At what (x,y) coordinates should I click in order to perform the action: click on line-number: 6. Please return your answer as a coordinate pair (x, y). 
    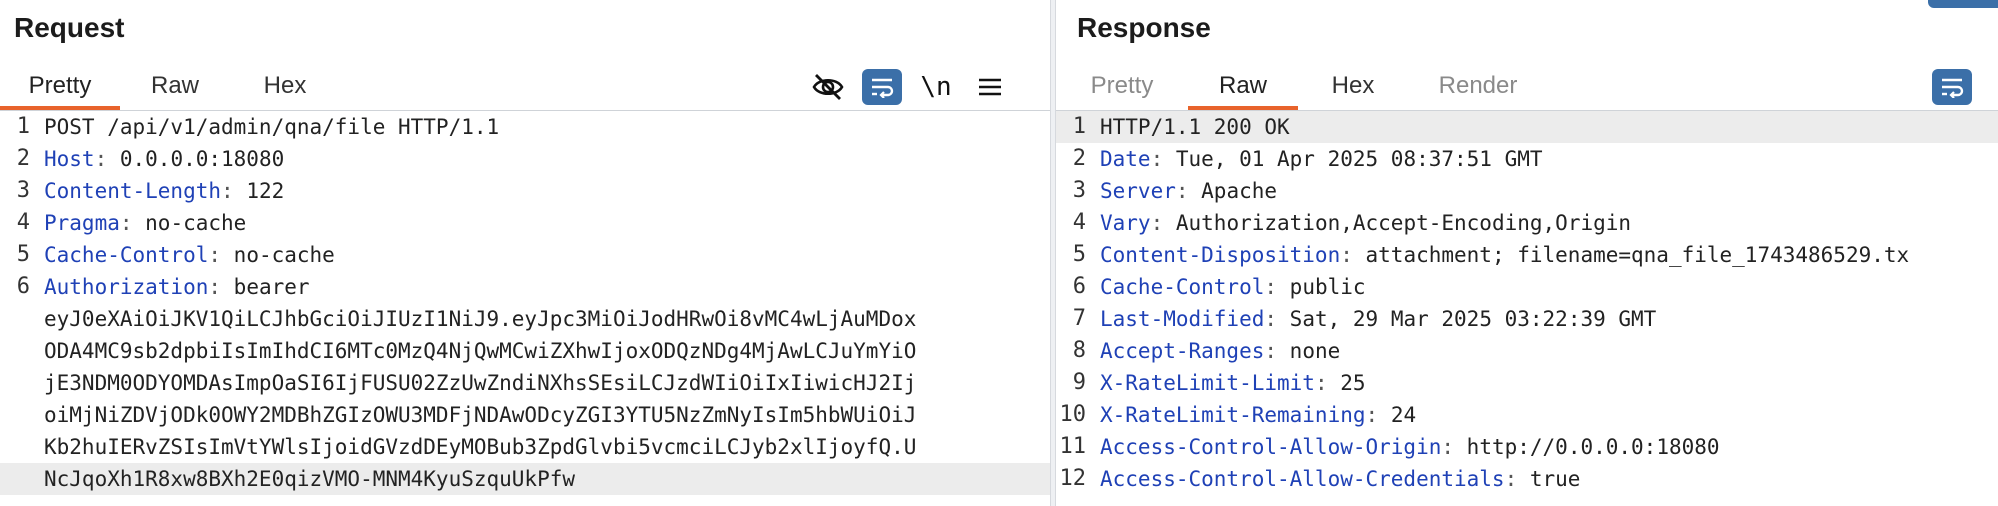
    Looking at the image, I should click on (1079, 286).